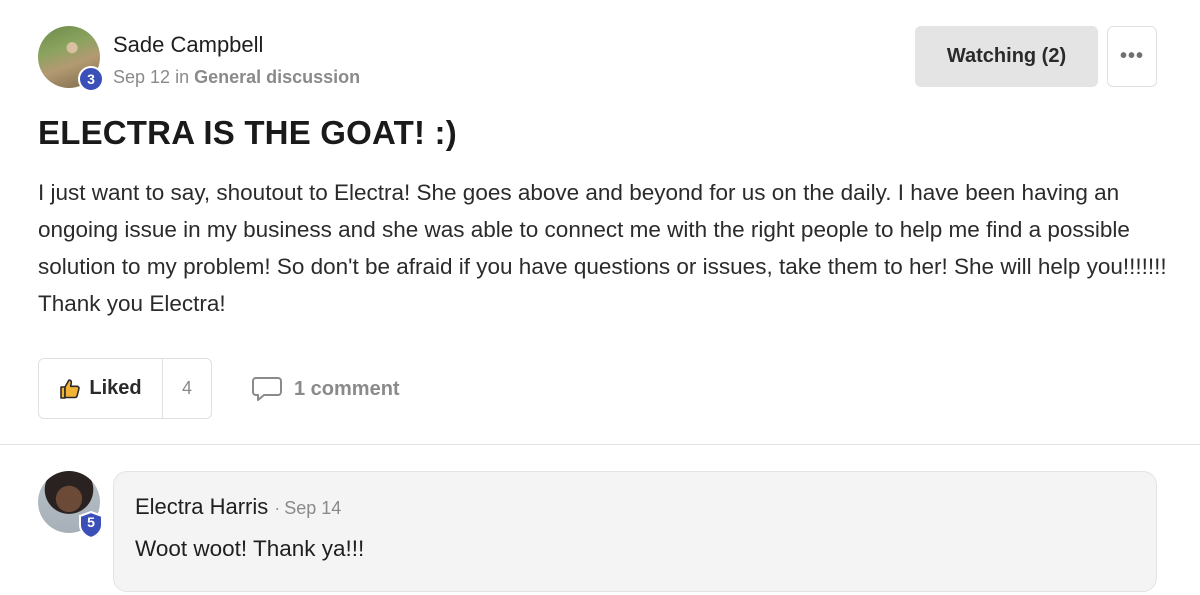 Image resolution: width=1200 pixels, height=595 pixels. I want to click on like-control: Liked 4, so click(125, 388).